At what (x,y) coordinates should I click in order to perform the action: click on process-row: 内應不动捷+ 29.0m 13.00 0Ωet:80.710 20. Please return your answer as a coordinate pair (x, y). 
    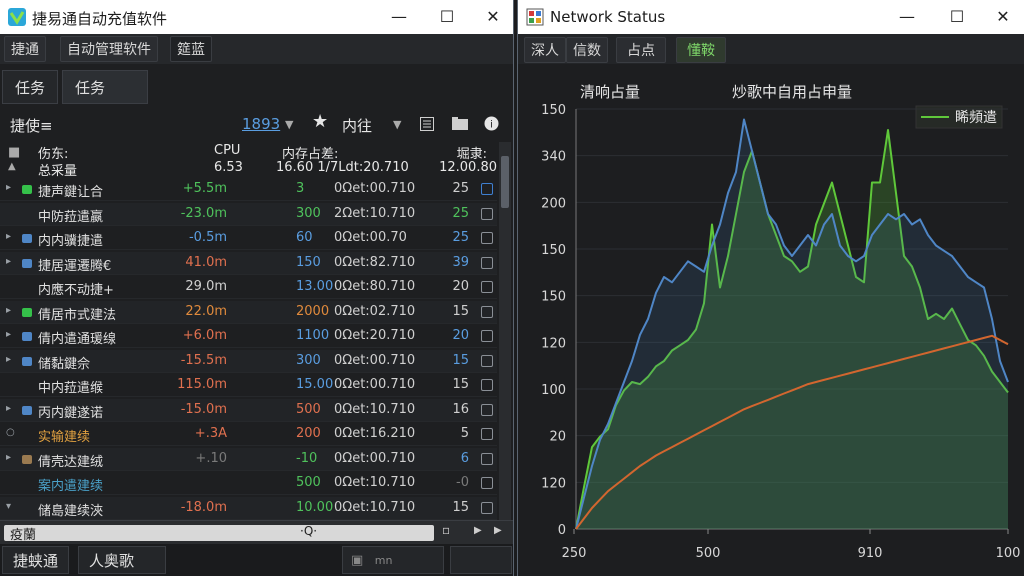
    Looking at the image, I should click on (248, 287).